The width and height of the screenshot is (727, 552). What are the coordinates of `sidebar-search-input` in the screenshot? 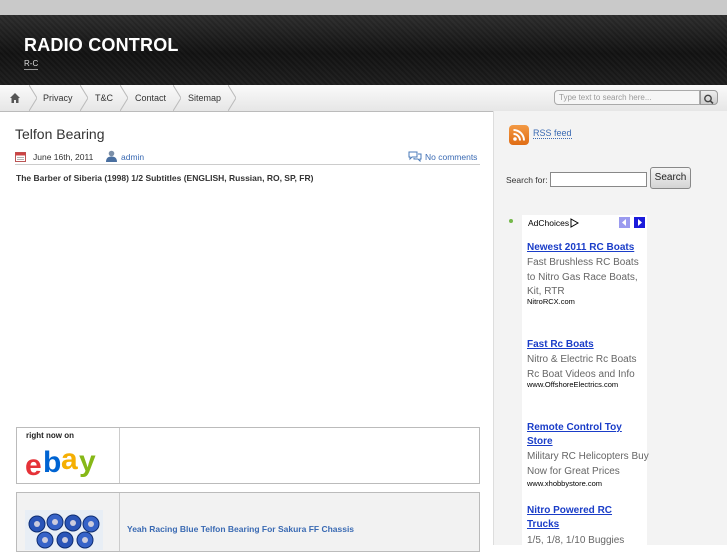 It's located at (598, 179).